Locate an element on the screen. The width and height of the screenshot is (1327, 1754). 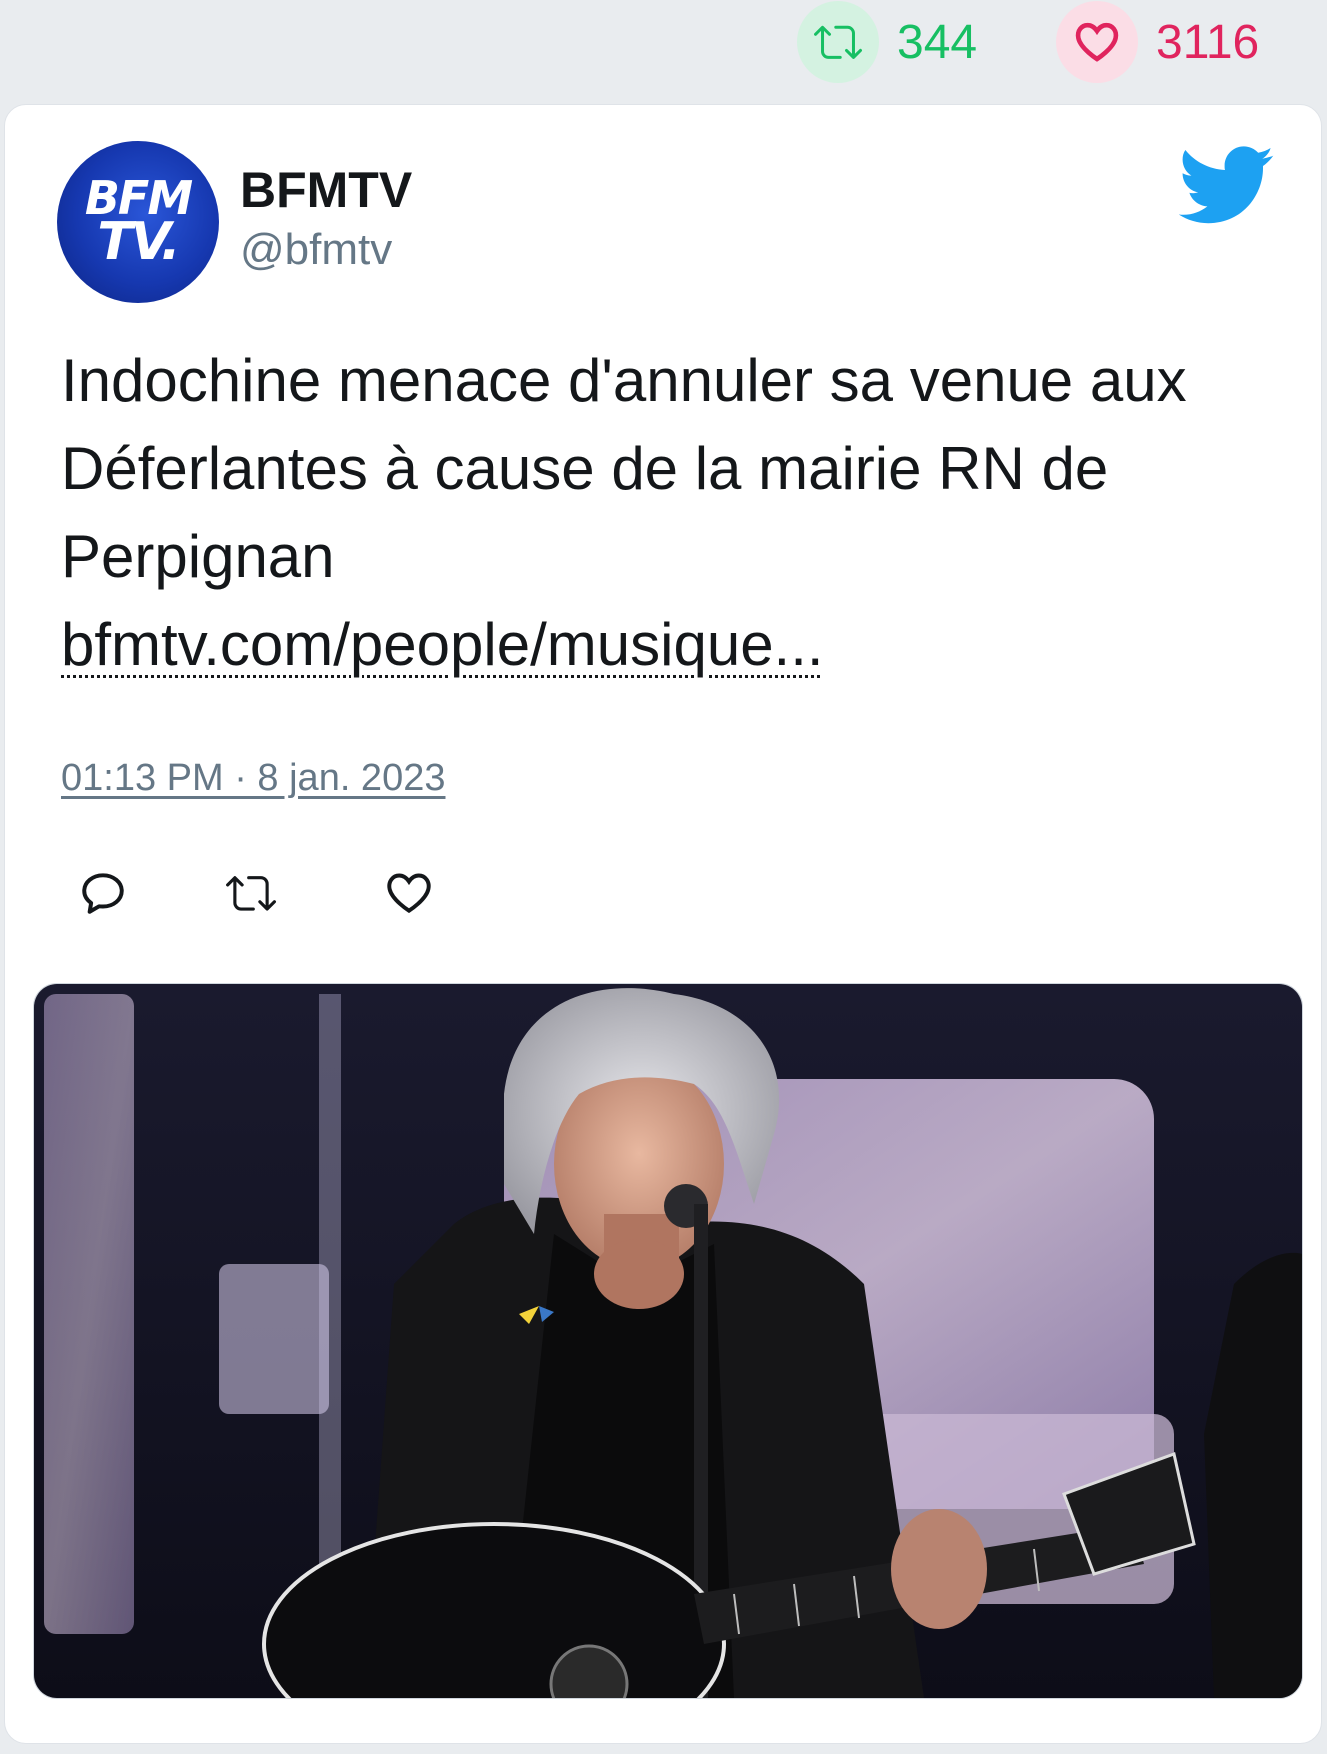
retweet-button is located at coordinates (251, 893).